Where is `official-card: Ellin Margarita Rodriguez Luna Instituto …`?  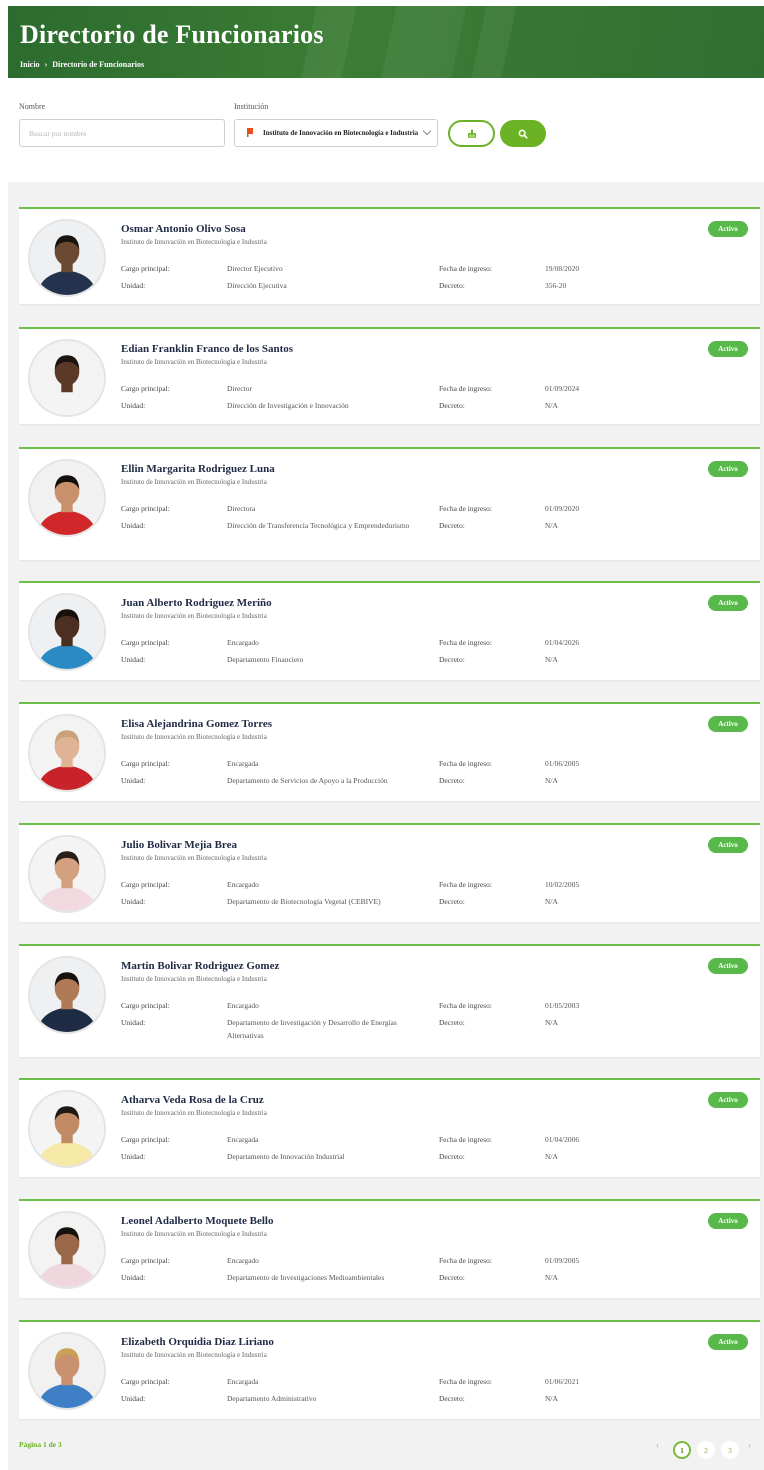 official-card: Ellin Margarita Rodriguez Luna Instituto … is located at coordinates (389, 503).